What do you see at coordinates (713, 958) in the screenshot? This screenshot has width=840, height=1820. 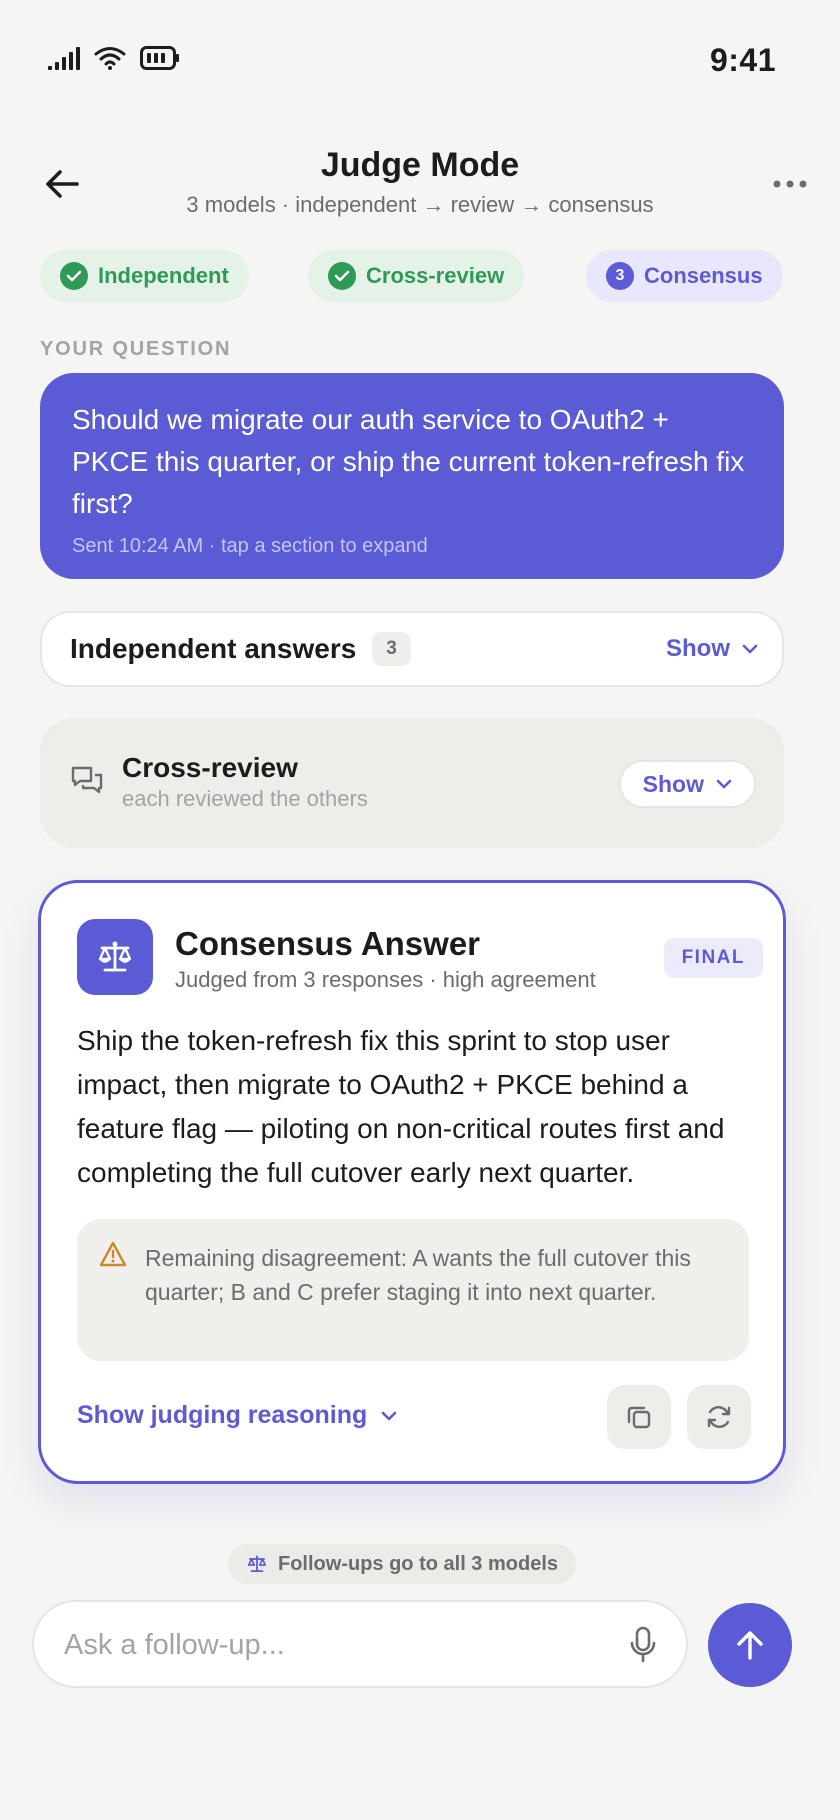 I see `final-badge: FINAL` at bounding box center [713, 958].